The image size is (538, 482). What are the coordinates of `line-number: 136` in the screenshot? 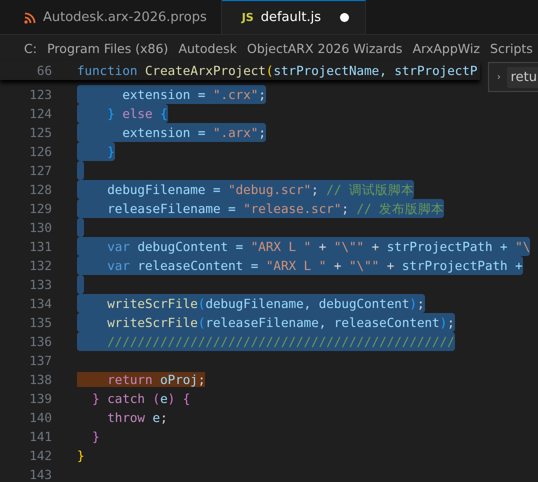 It's located at (40, 341).